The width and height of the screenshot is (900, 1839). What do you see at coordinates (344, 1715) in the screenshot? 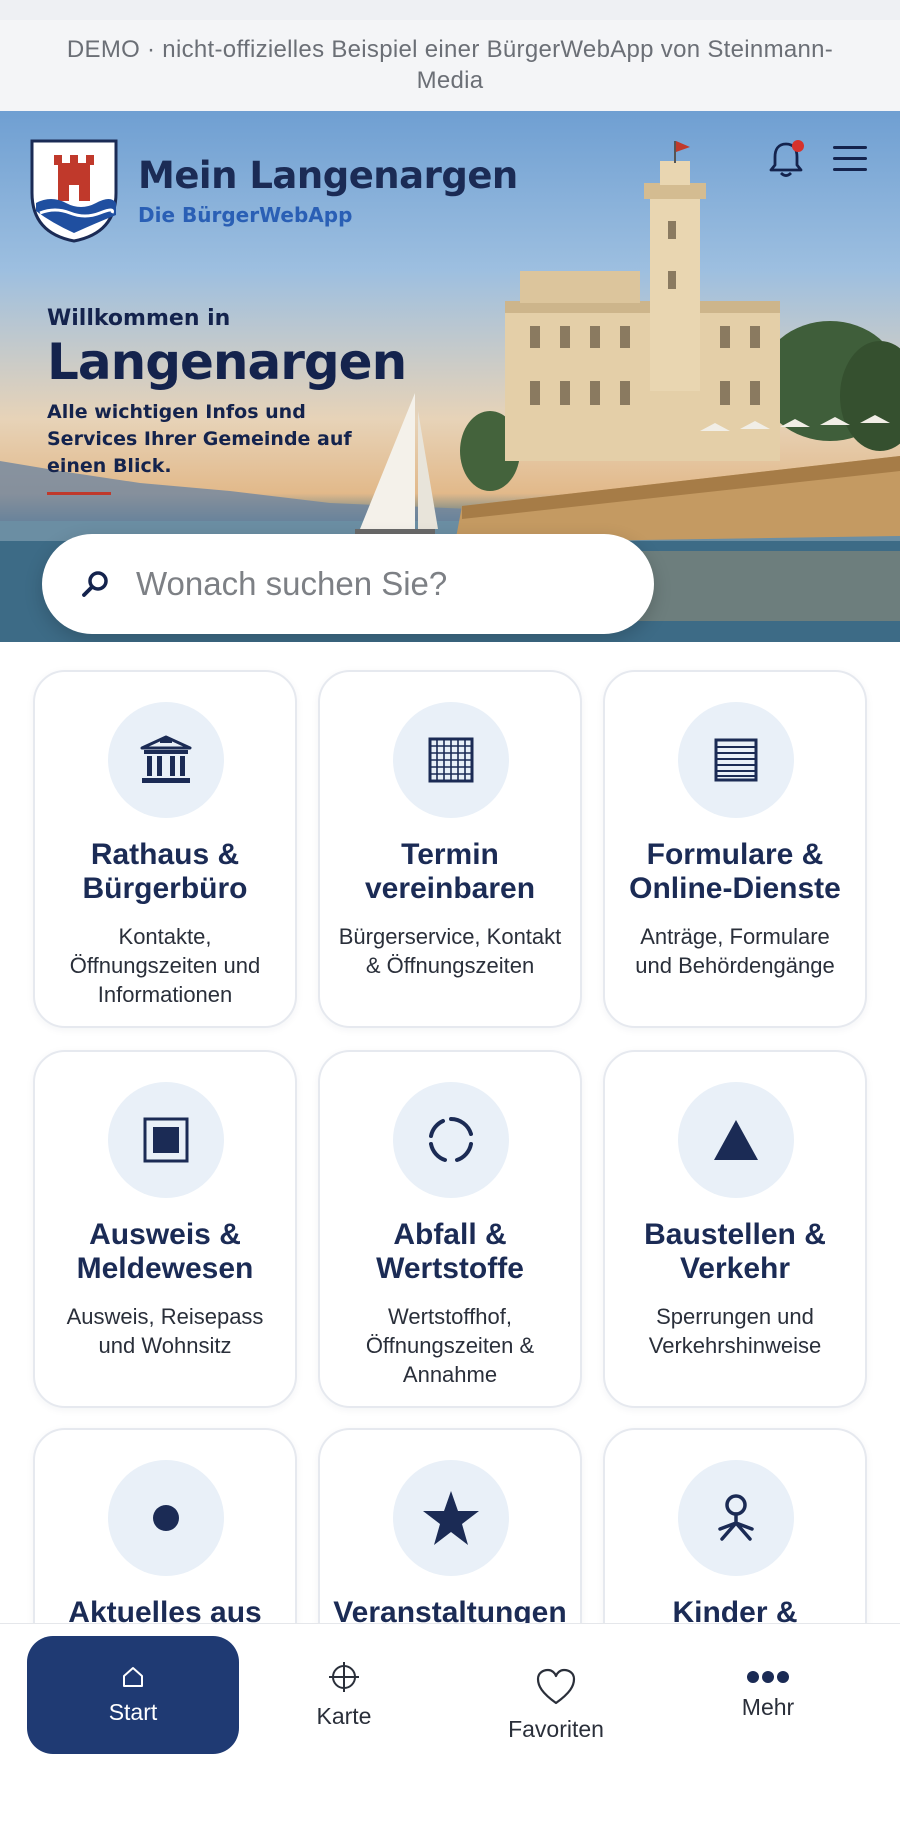
I see `nav-label: Karte` at bounding box center [344, 1715].